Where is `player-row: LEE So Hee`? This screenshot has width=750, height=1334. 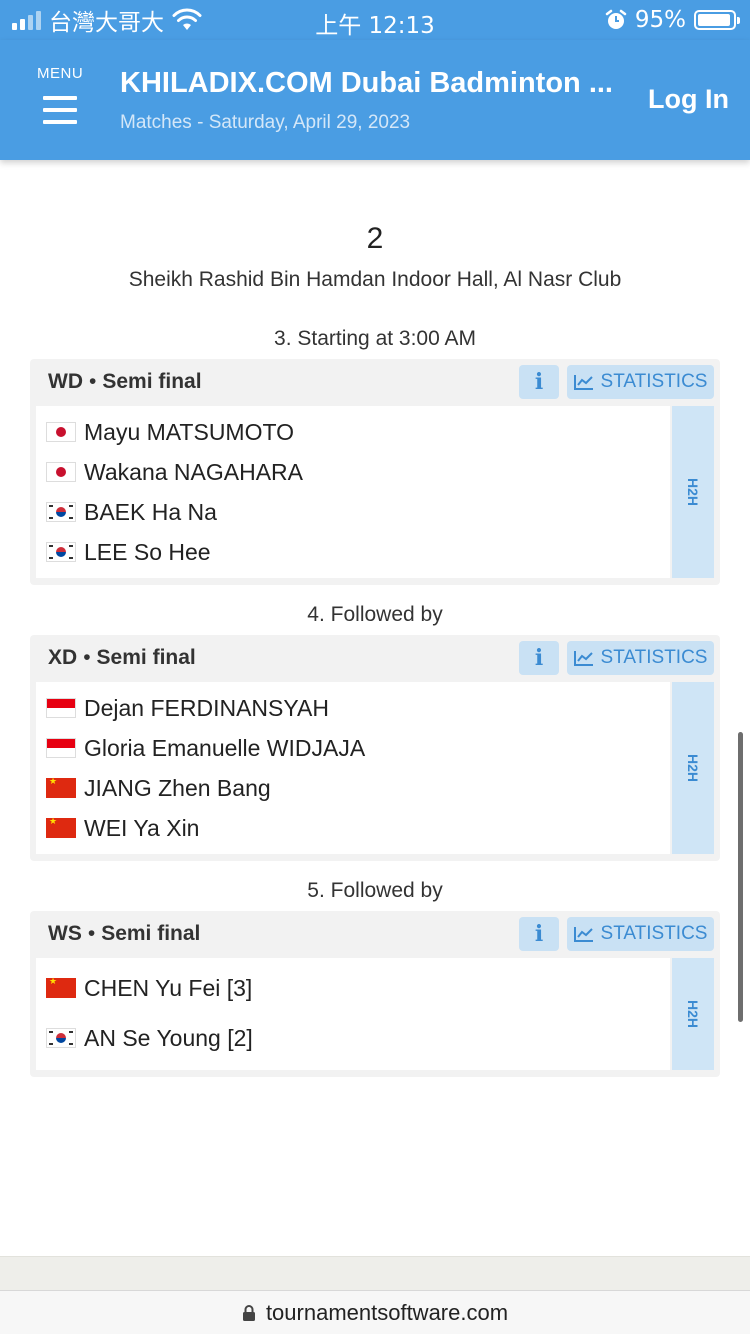
player-row: LEE So Hee is located at coordinates (128, 552).